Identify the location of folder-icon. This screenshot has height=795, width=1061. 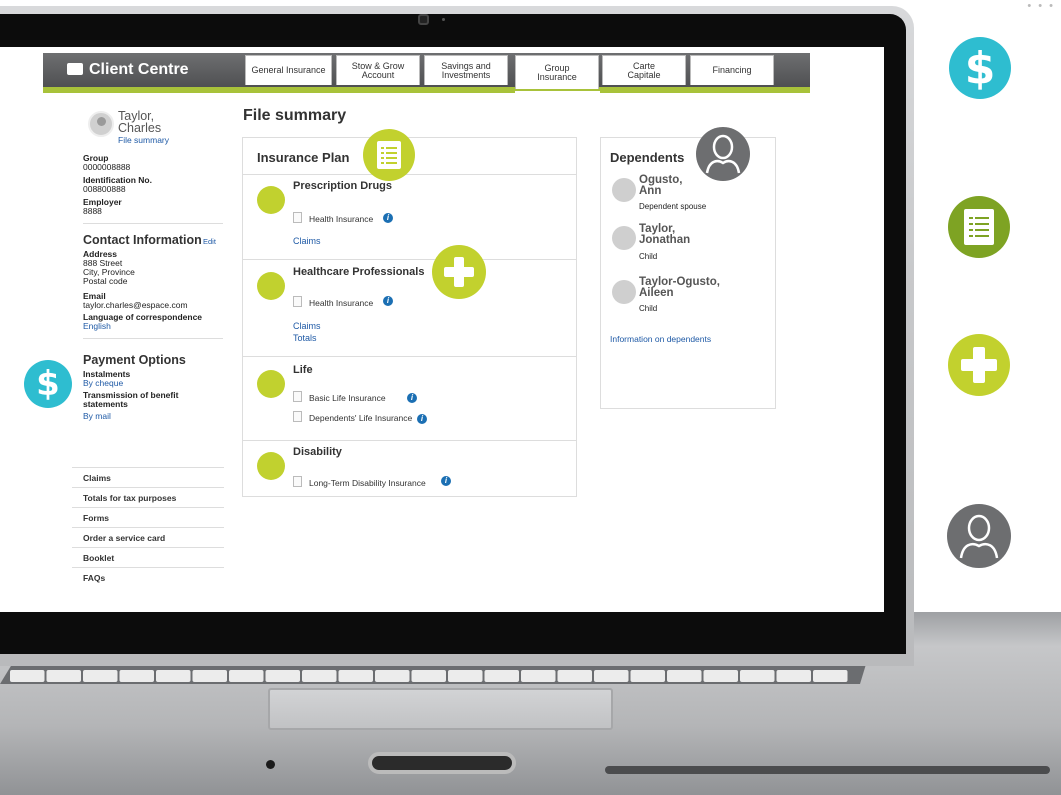
(75, 69).